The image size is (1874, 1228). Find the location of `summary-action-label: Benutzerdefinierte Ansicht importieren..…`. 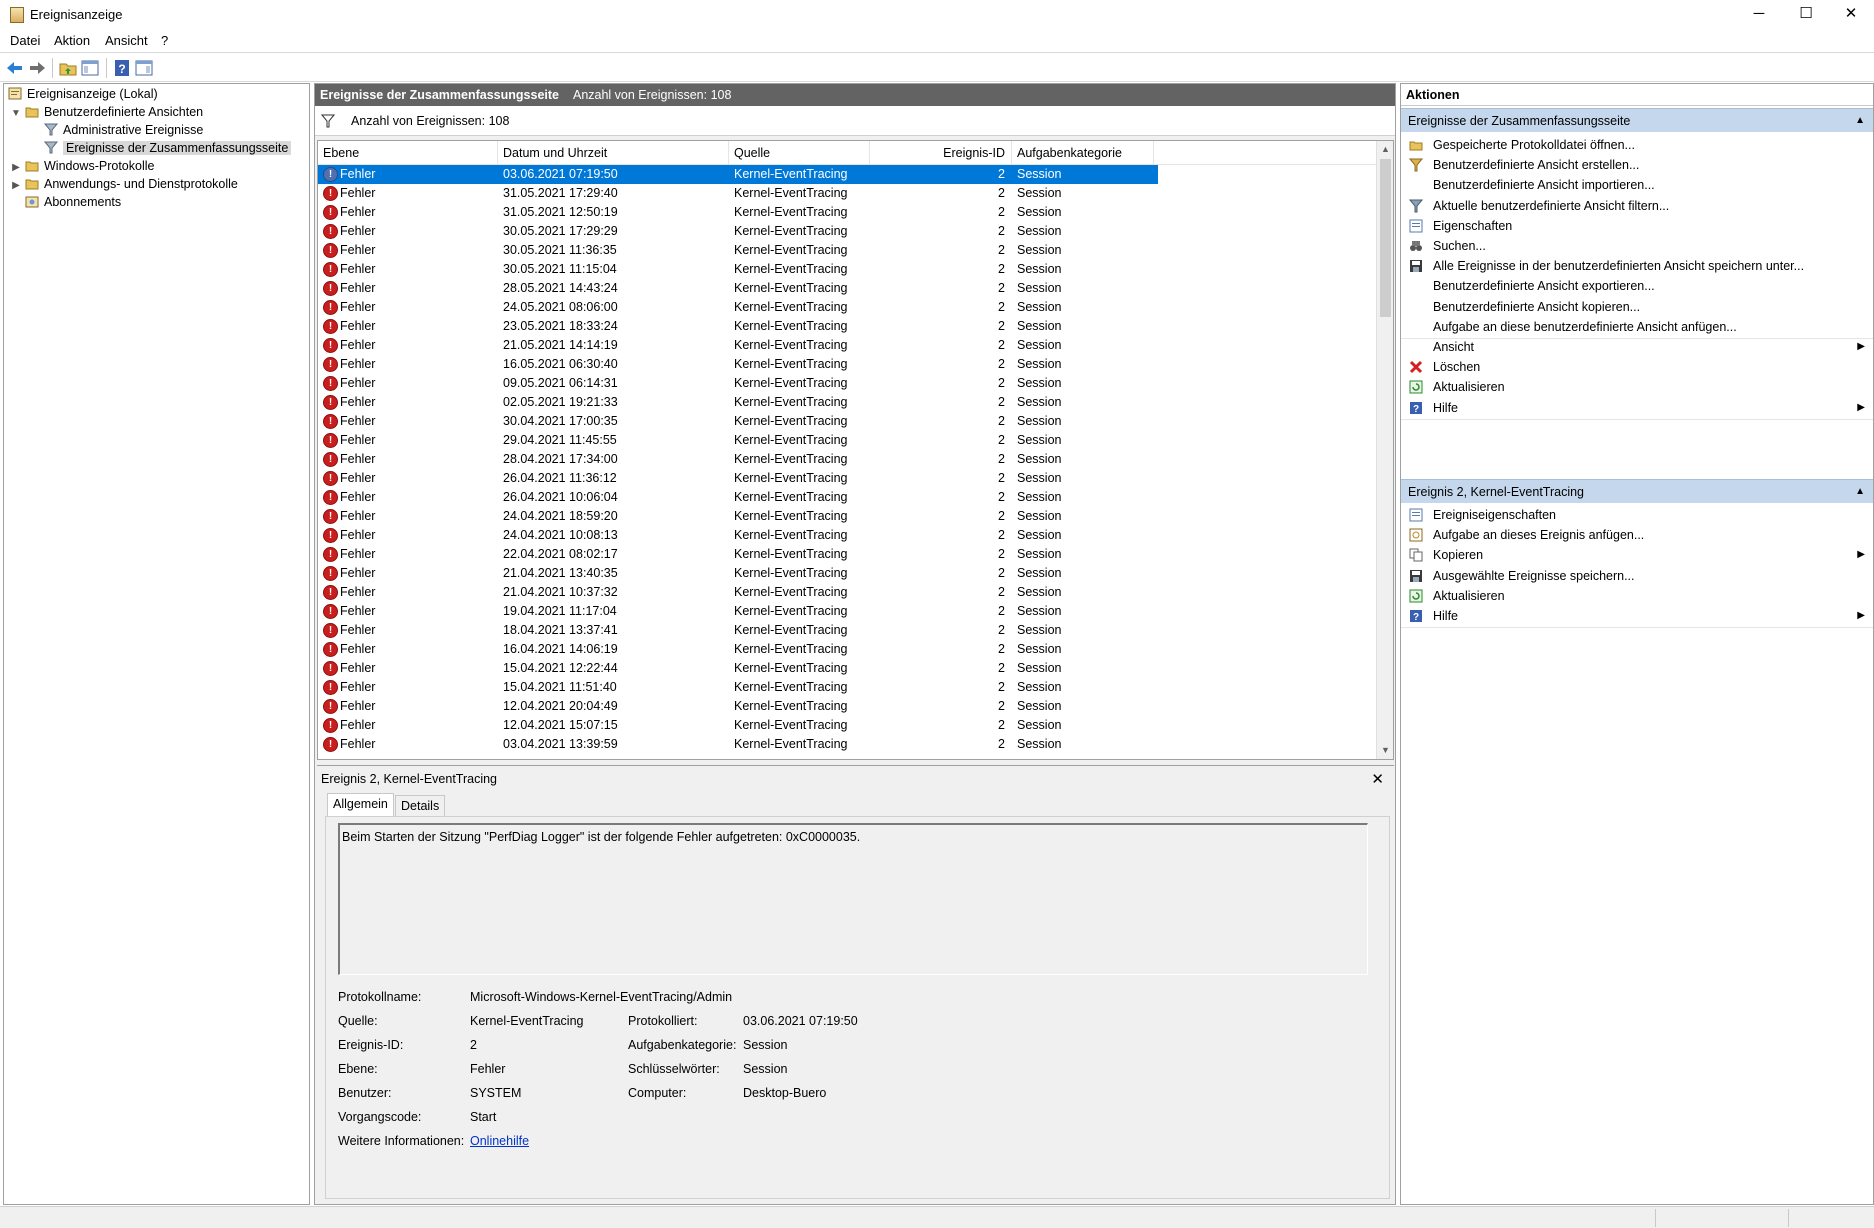

summary-action-label: Benutzerdefinierte Ansicht importieren..… is located at coordinates (1544, 185).